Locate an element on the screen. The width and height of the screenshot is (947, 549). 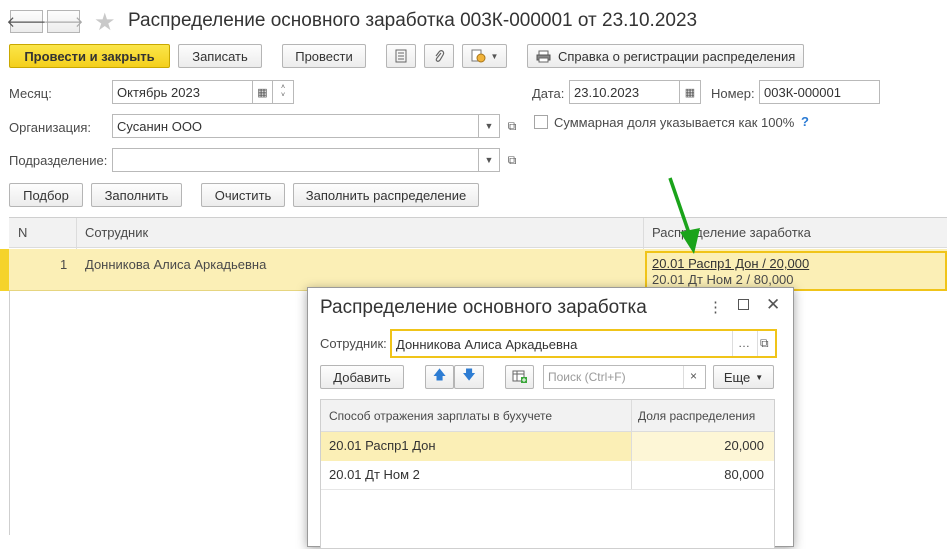
organization-label: Организация: is located at coordinates (50, 127).